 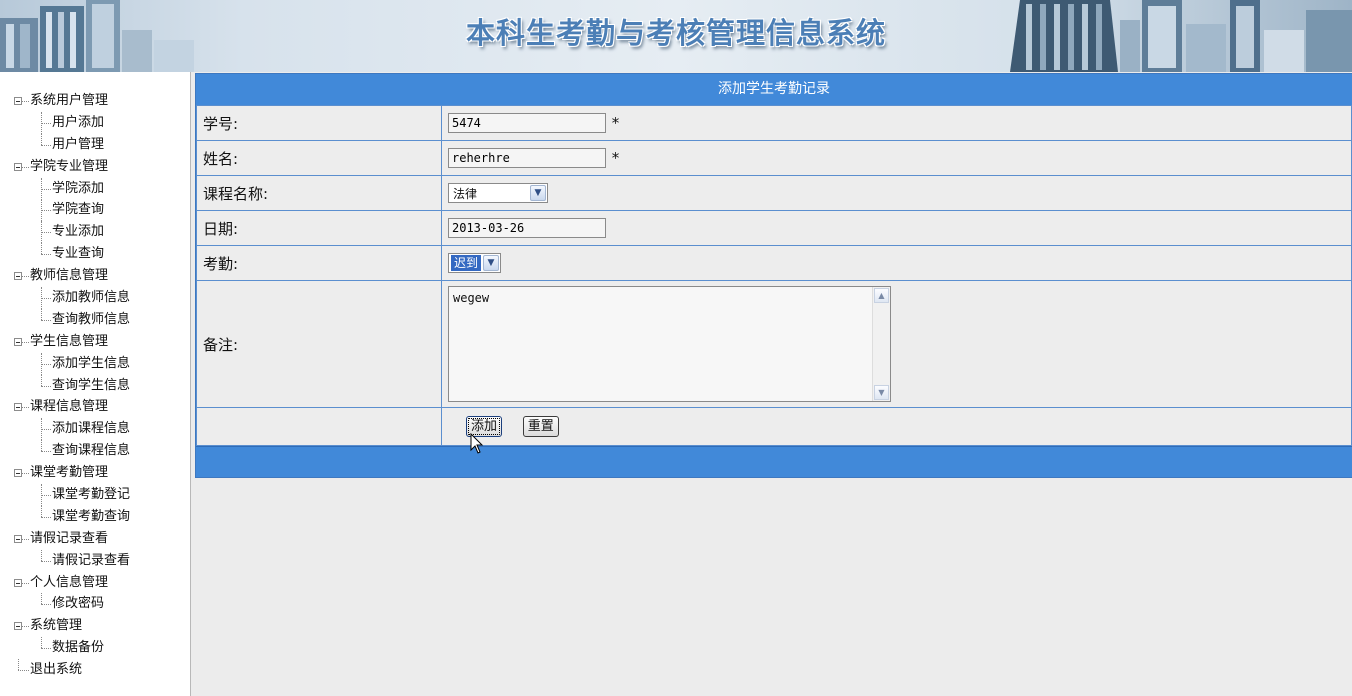 I want to click on sidebar-item: 课堂考勤查询, so click(x=71, y=516).